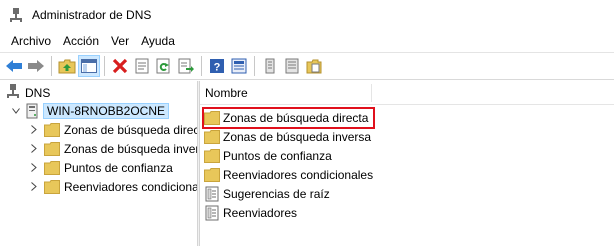 This screenshot has width=614, height=246. Describe the element at coordinates (81, 41) in the screenshot. I see `menu-accion: Acción` at that location.